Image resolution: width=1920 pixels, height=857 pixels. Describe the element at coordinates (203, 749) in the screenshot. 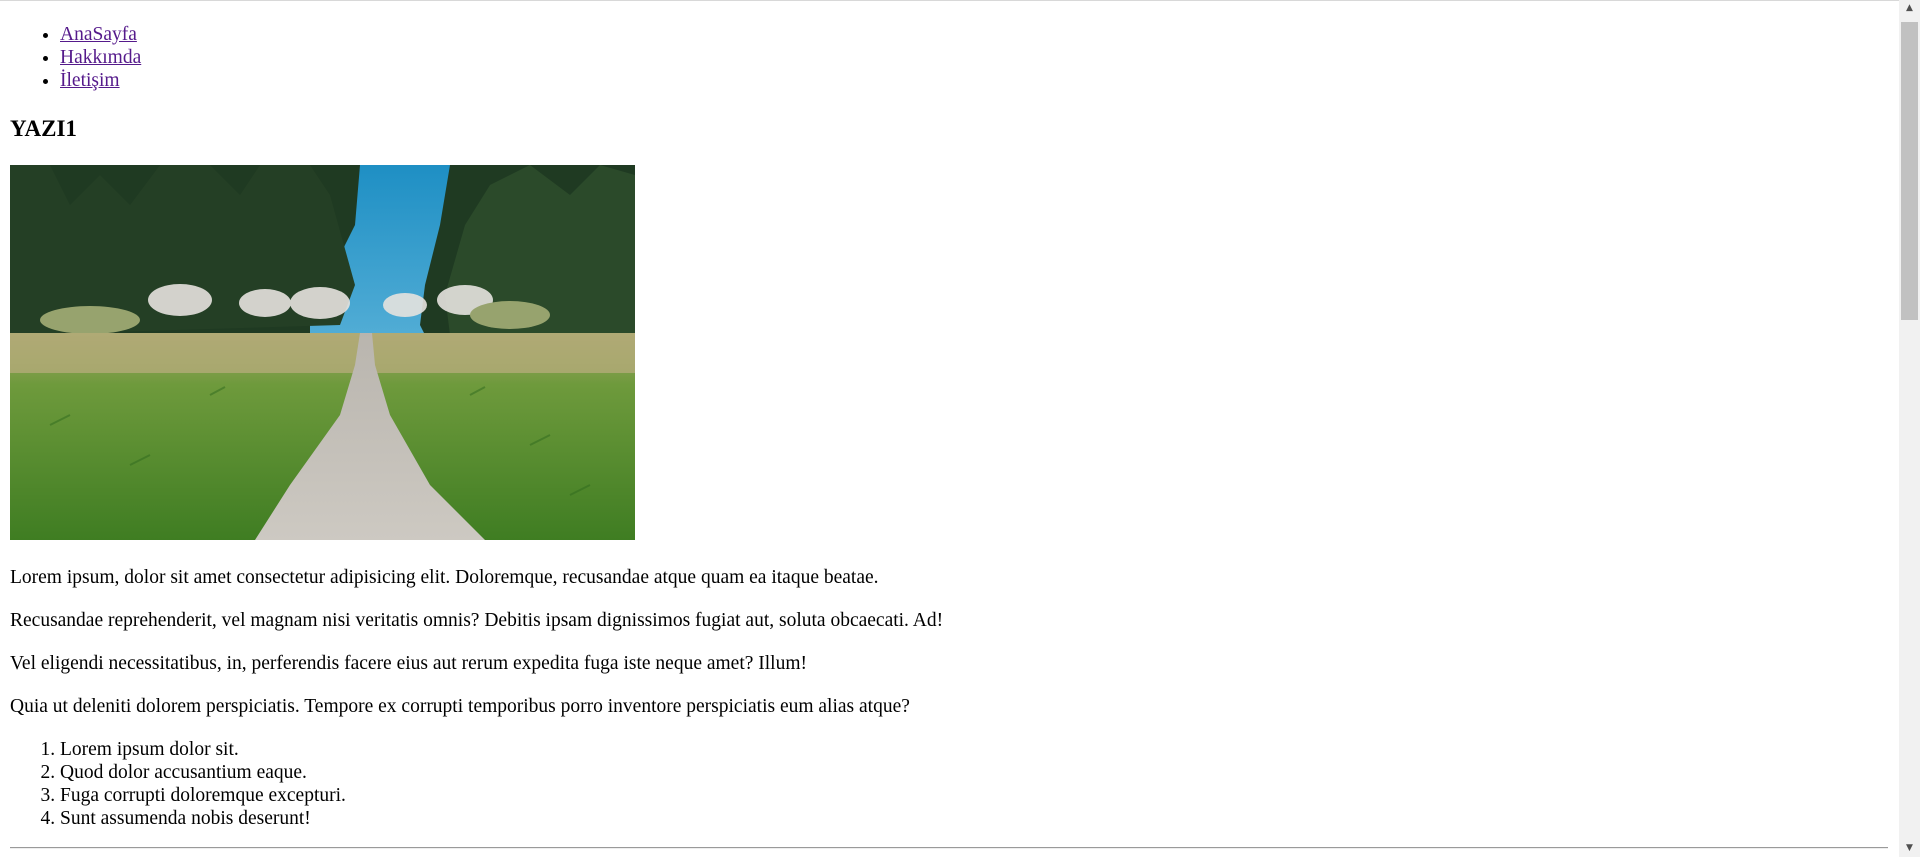

I see `list-item: Lorem ipsum dolor sit.` at that location.